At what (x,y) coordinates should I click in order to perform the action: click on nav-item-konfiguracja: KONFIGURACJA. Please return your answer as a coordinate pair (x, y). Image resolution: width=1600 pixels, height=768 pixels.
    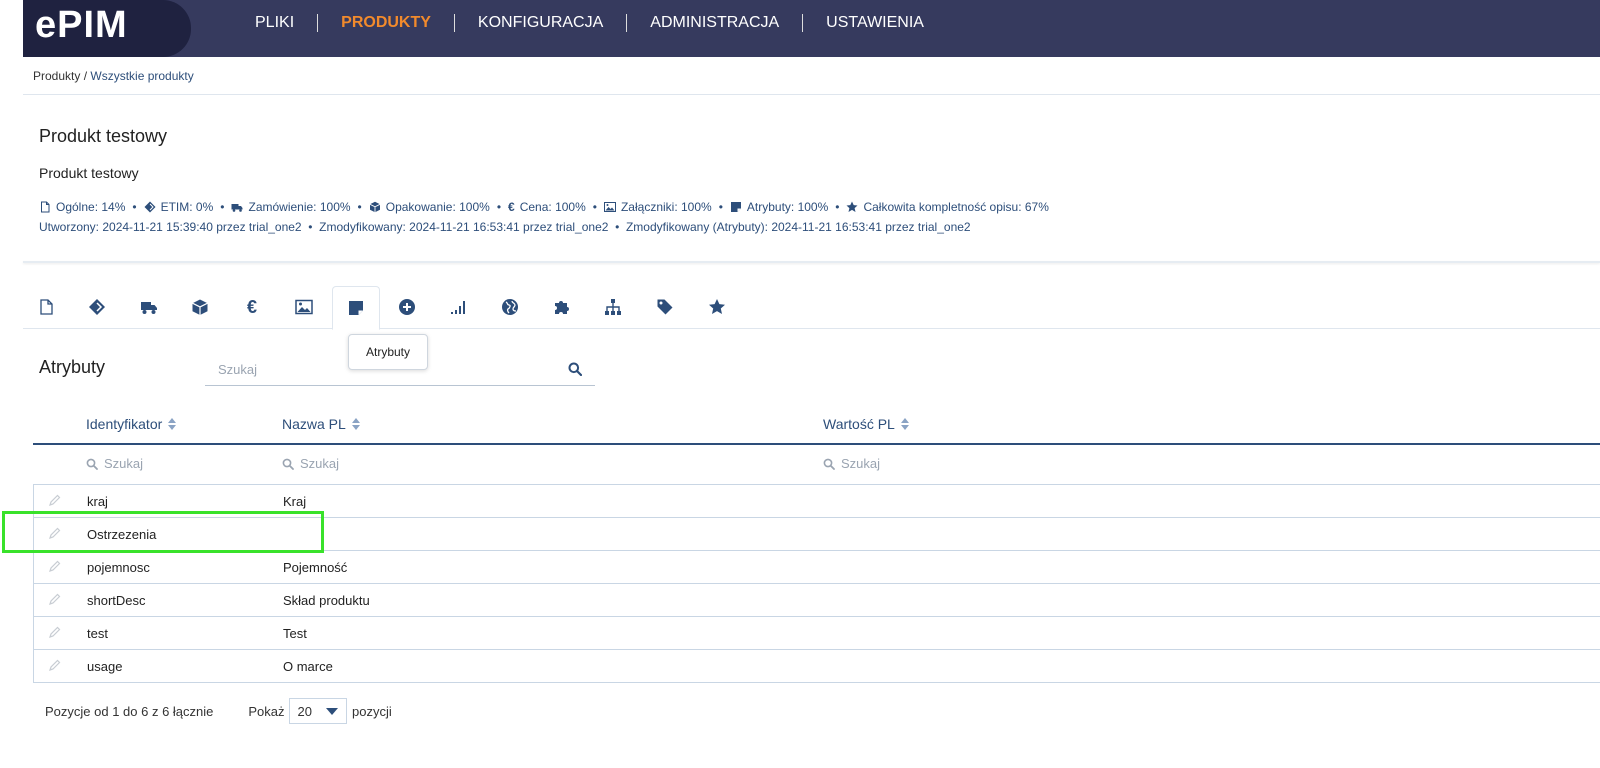
    Looking at the image, I should click on (541, 22).